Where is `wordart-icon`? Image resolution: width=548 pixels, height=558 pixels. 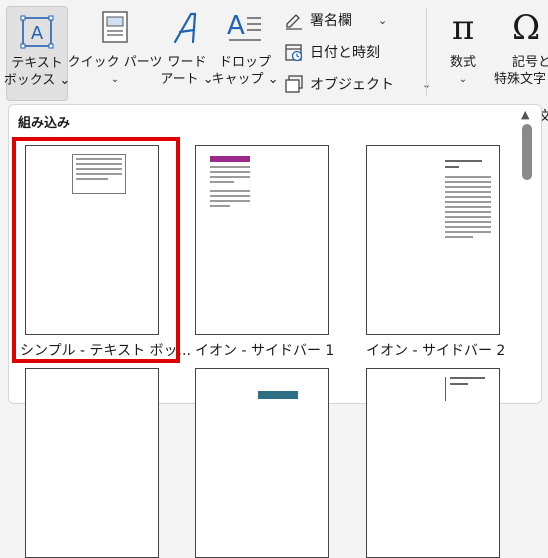 wordart-icon is located at coordinates (185, 28).